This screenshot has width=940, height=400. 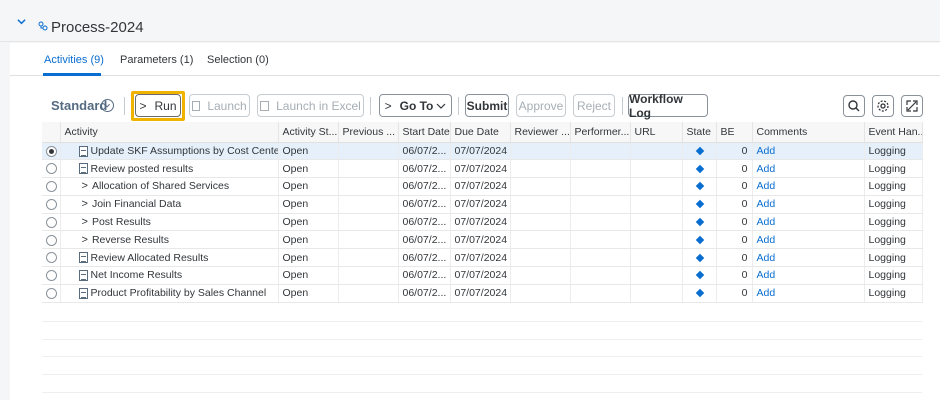 I want to click on activity-name: Product Profitability by Sales Channel, so click(x=179, y=293).